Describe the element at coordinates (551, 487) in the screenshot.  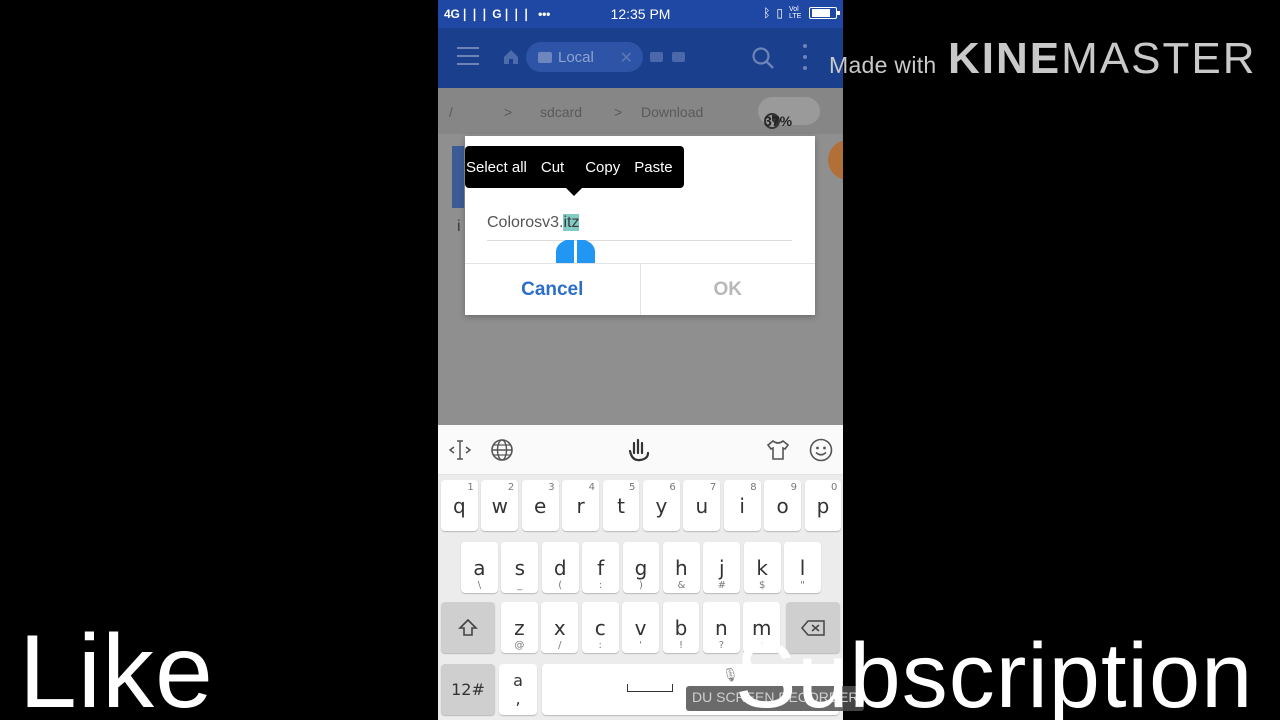
I see `key-hint: 3` at that location.